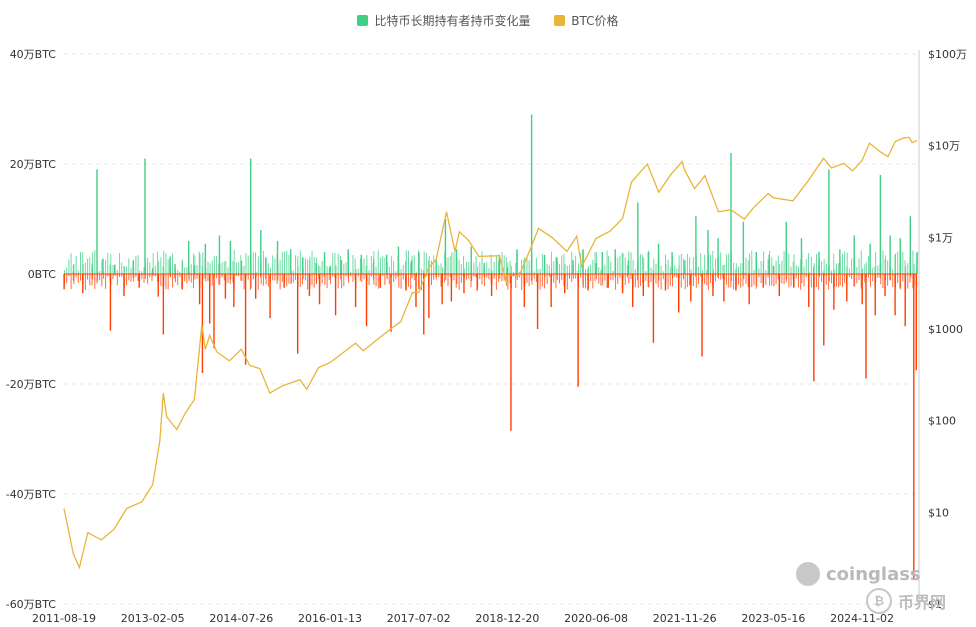 This screenshot has width=976, height=627. What do you see at coordinates (858, 574) in the screenshot?
I see `watermark-coinglass: coinglass` at bounding box center [858, 574].